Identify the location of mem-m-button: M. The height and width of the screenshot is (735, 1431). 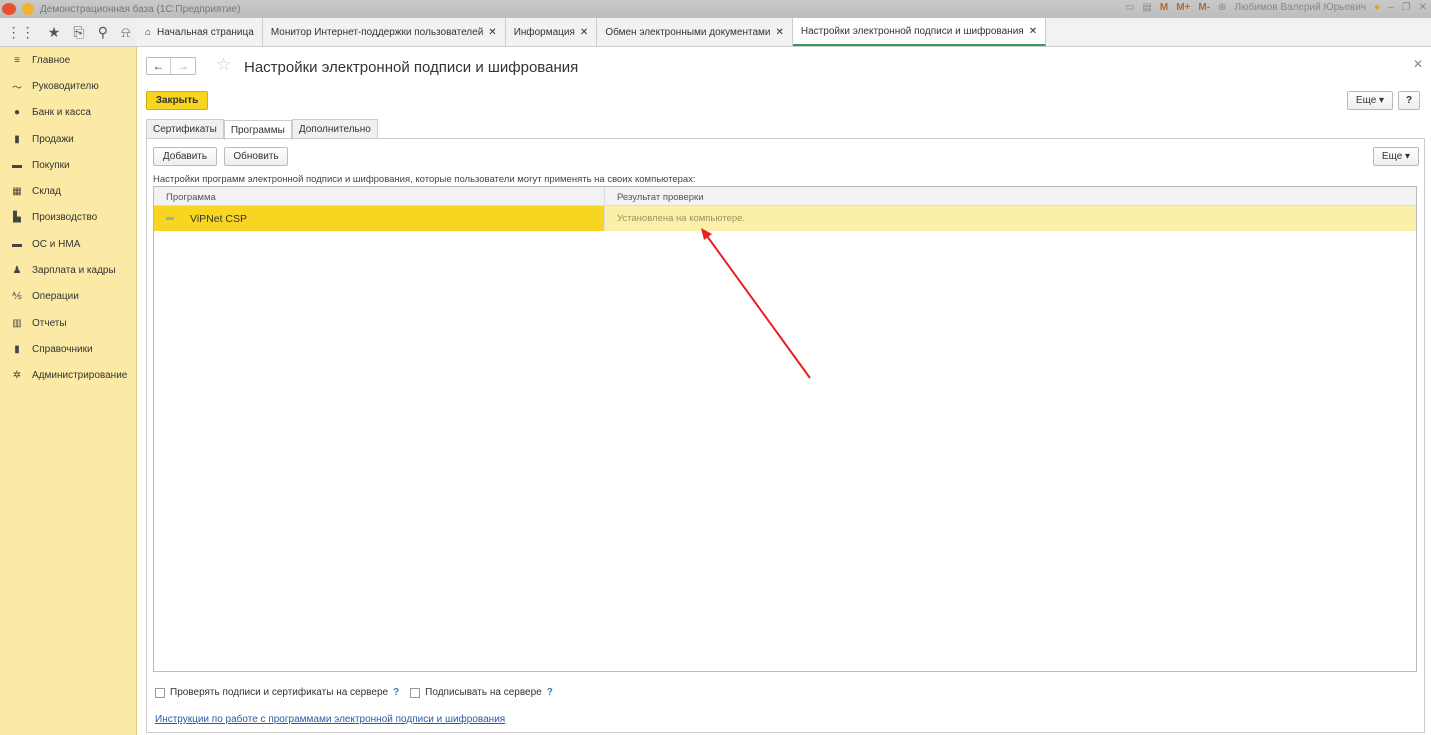
(1164, 7).